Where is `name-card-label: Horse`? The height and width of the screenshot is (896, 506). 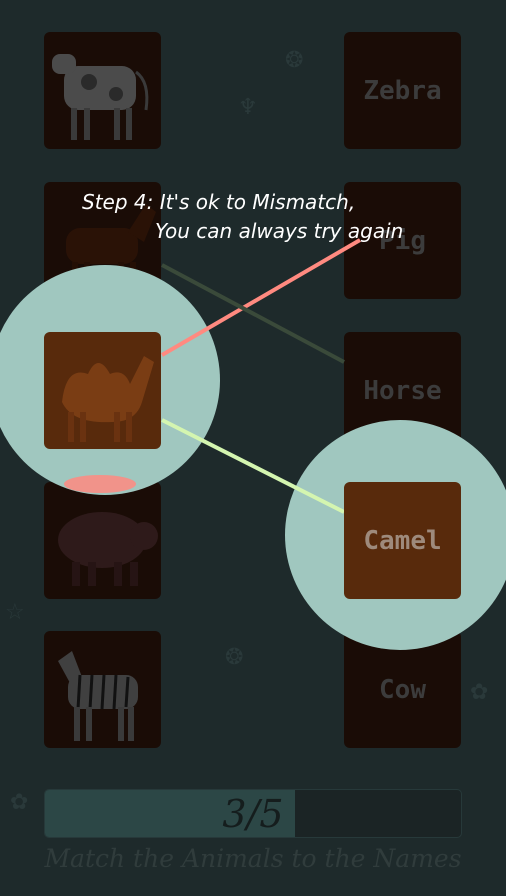
name-card-label: Horse is located at coordinates (402, 390).